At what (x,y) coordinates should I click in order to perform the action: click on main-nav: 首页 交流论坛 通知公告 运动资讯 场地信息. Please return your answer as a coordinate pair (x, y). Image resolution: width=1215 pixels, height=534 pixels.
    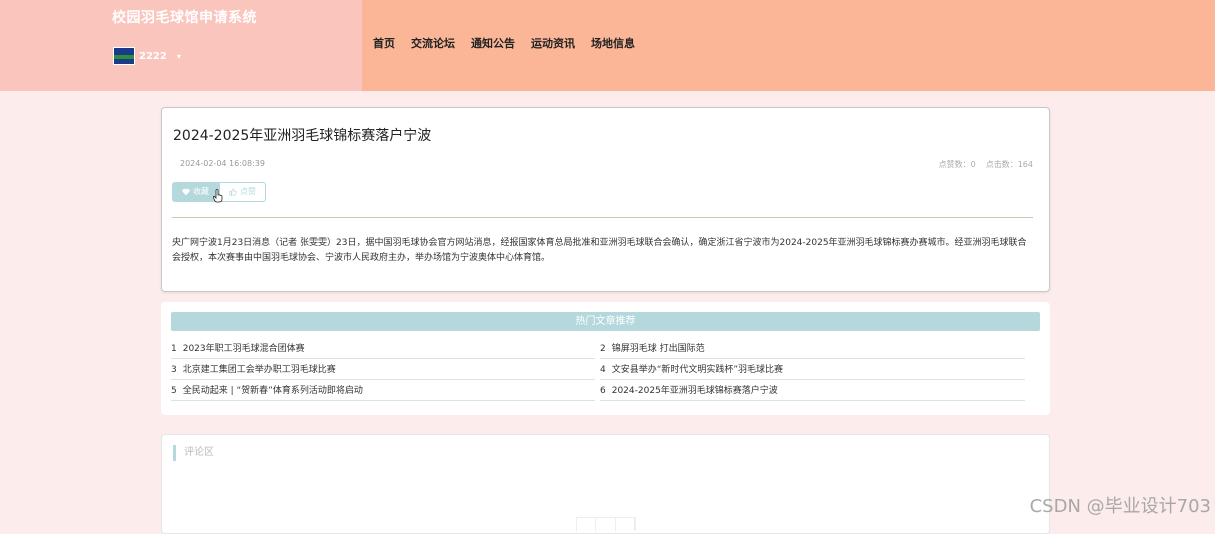
    Looking at the image, I should click on (504, 43).